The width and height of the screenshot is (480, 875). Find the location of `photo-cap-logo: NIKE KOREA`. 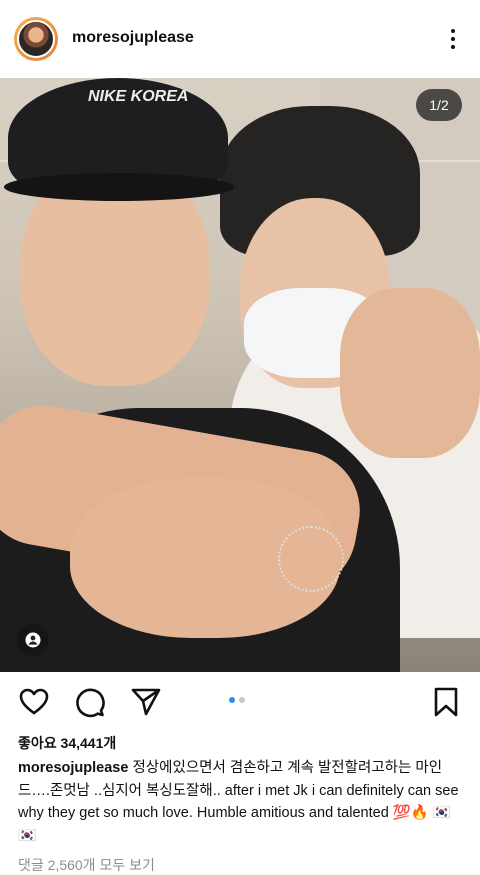

photo-cap-logo: NIKE KOREA is located at coordinates (138, 96).